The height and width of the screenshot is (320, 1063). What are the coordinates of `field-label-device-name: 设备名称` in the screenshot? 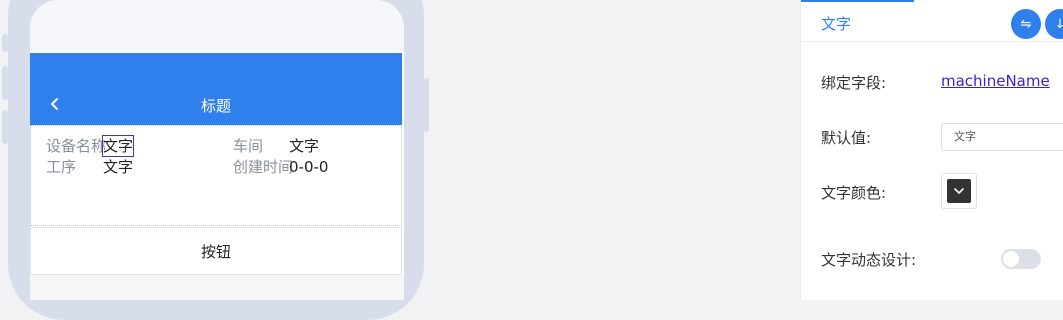 It's located at (76, 146).